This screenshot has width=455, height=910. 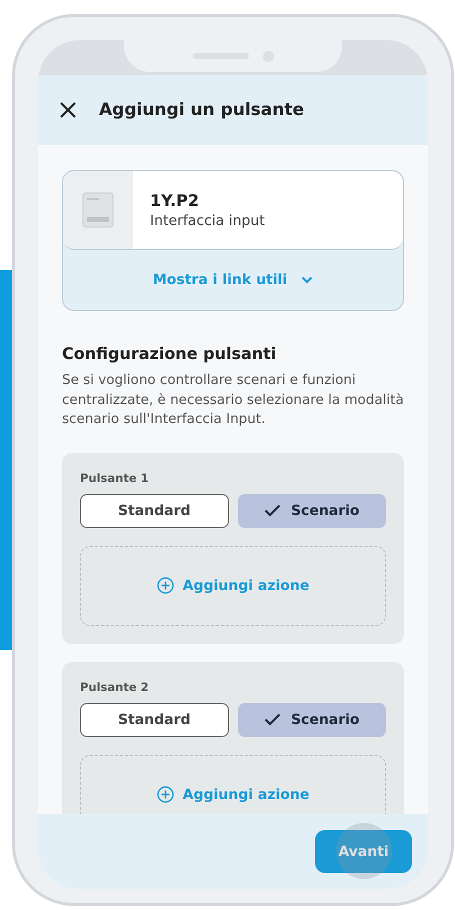 What do you see at coordinates (98, 210) in the screenshot?
I see `module-drawing` at bounding box center [98, 210].